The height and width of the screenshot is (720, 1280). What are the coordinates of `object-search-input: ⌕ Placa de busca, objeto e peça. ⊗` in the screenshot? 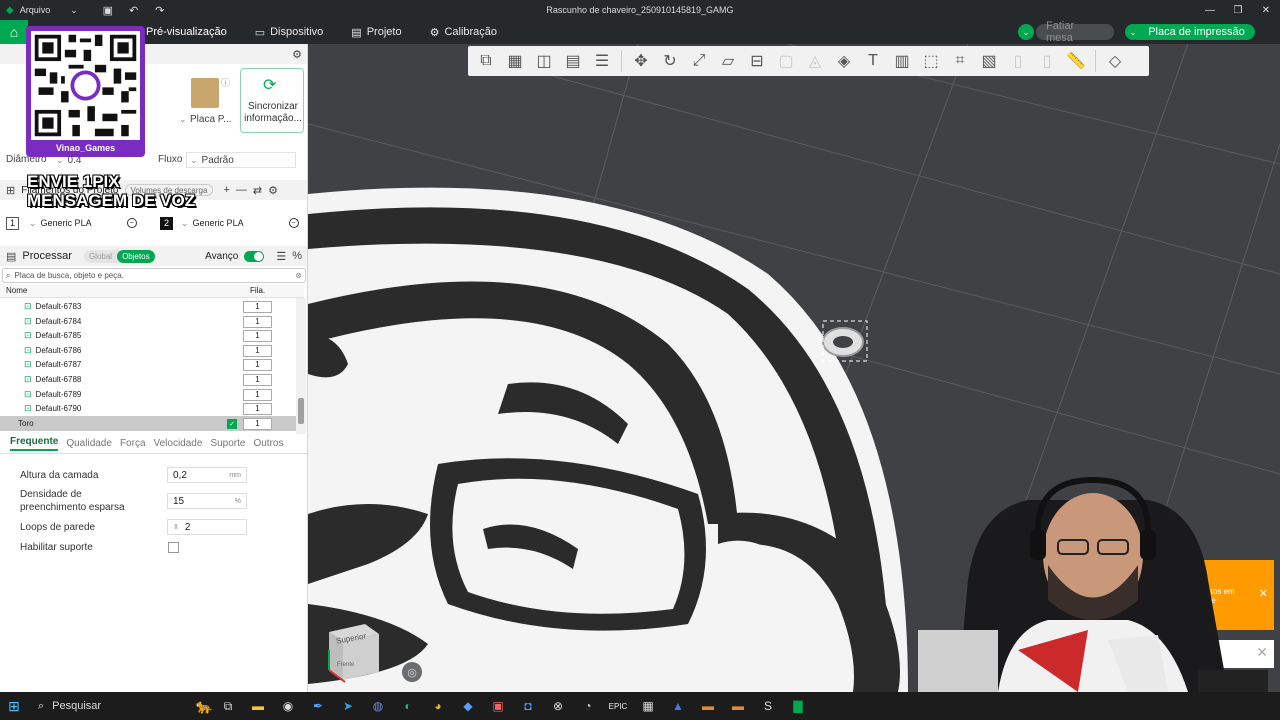 It's located at (154, 275).